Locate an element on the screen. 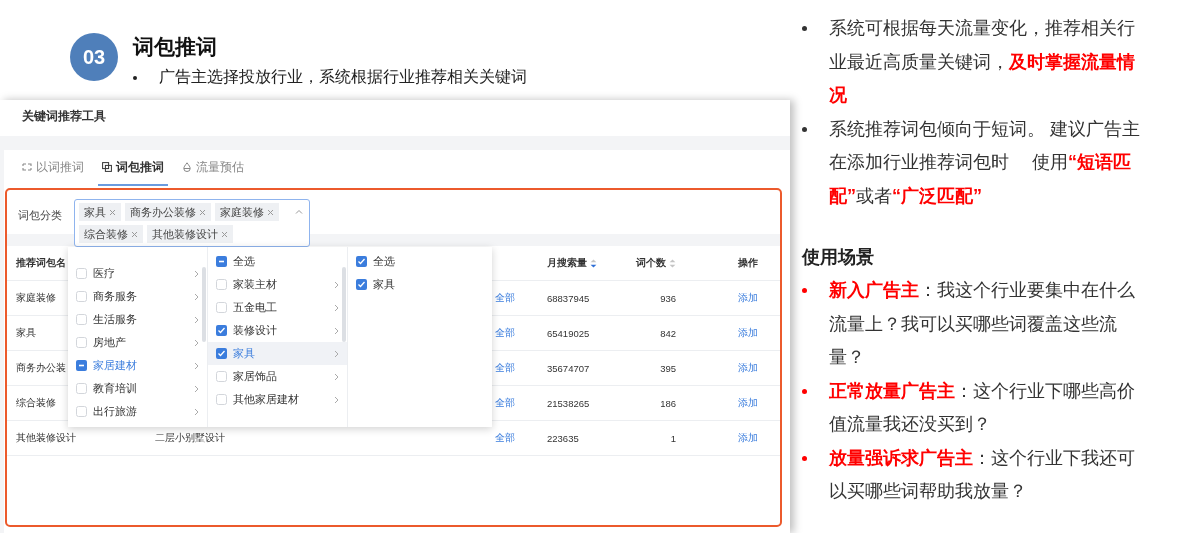 This screenshot has width=1189, height=533. tag-label: 家具 is located at coordinates (95, 212).